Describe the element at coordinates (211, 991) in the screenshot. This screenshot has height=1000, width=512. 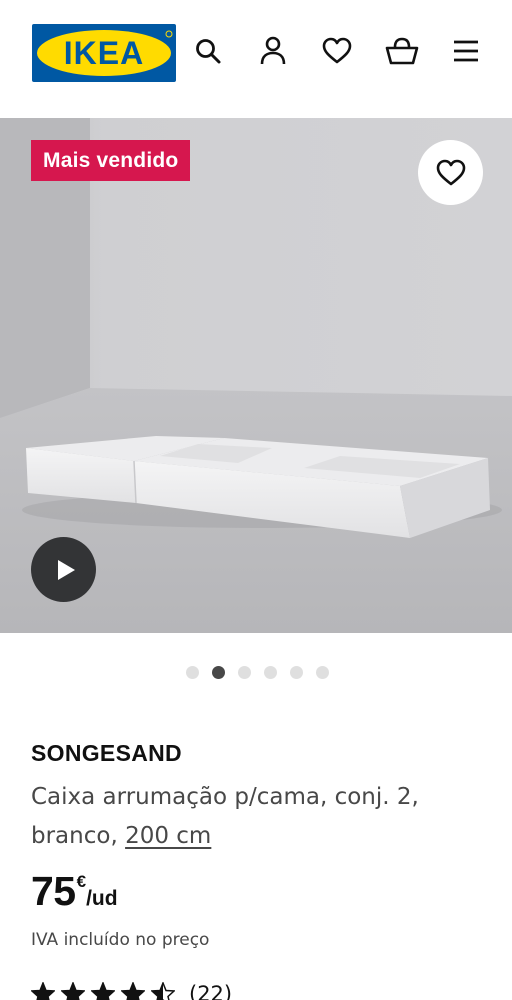
I see `review-count: (22)` at that location.